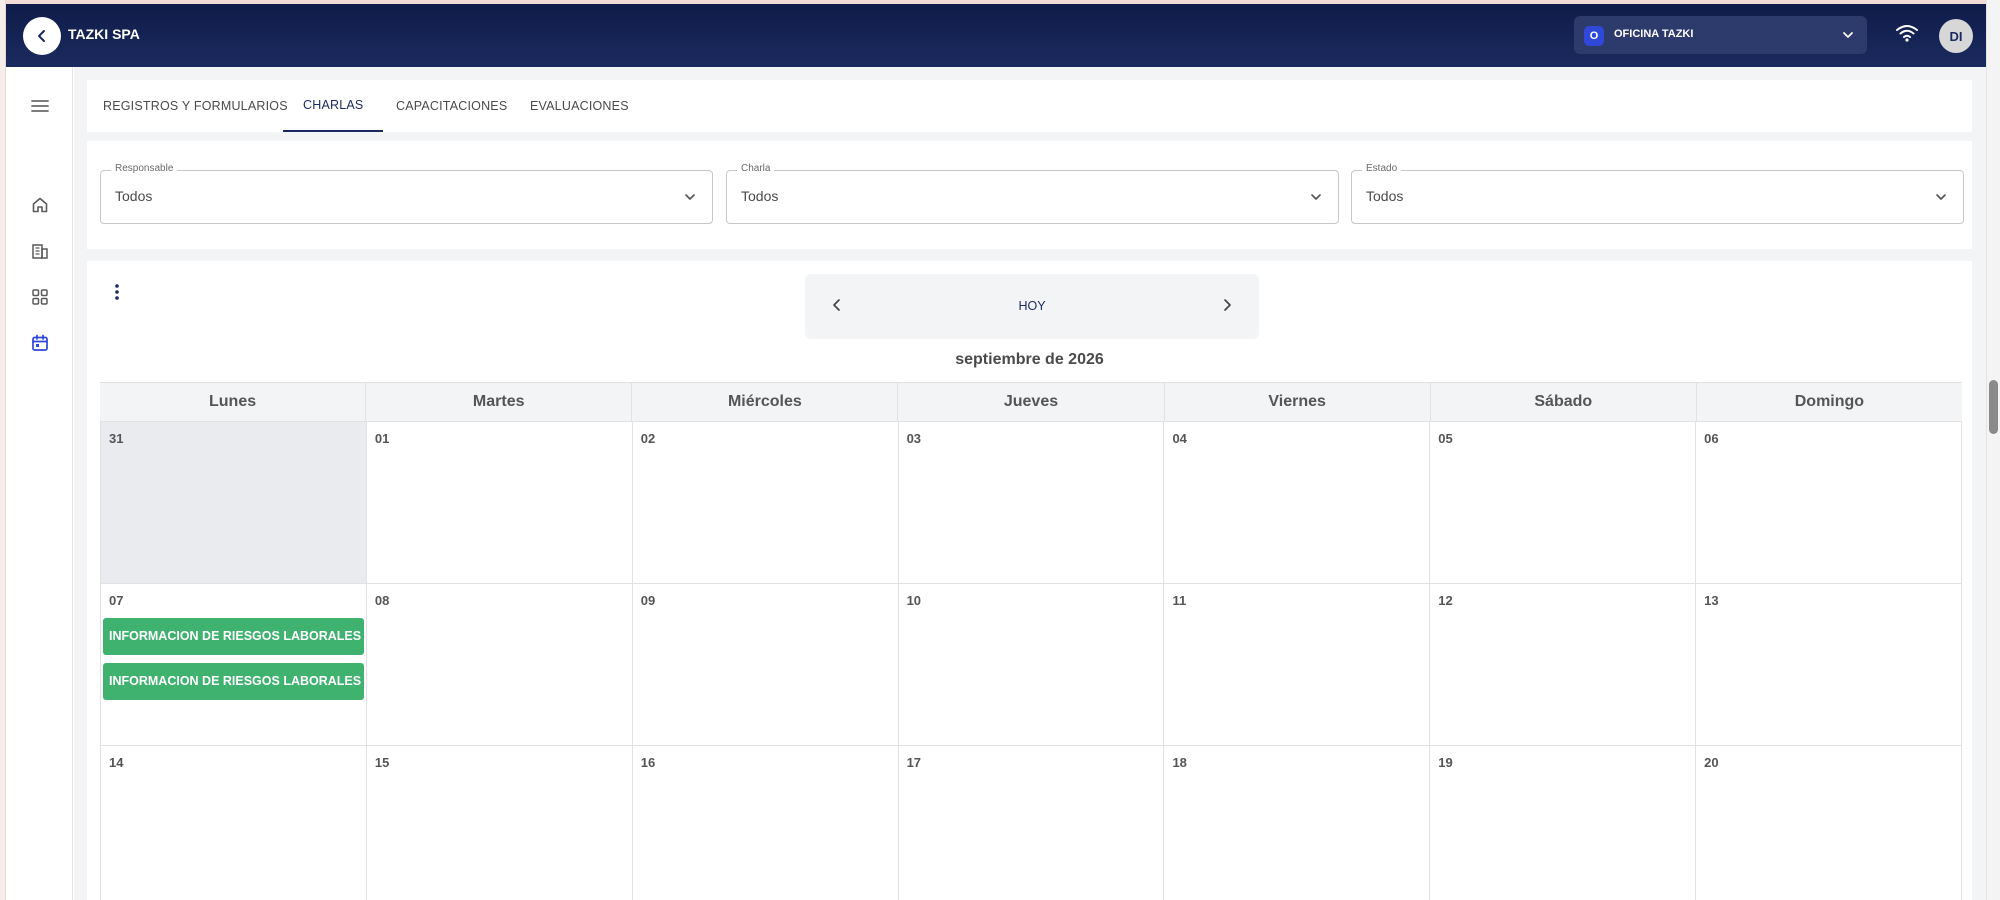 This screenshot has width=2000, height=900. Describe the element at coordinates (117, 292) in the screenshot. I see `more-options-icon` at that location.